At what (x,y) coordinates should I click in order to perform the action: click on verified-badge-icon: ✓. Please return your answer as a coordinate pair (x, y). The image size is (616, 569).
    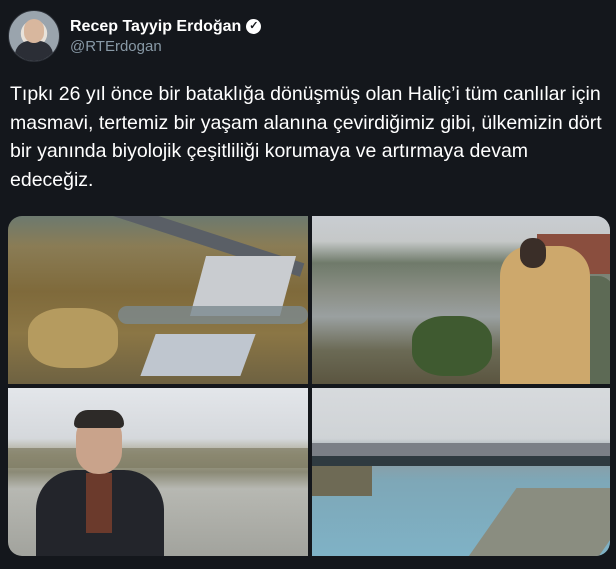
    Looking at the image, I should click on (254, 26).